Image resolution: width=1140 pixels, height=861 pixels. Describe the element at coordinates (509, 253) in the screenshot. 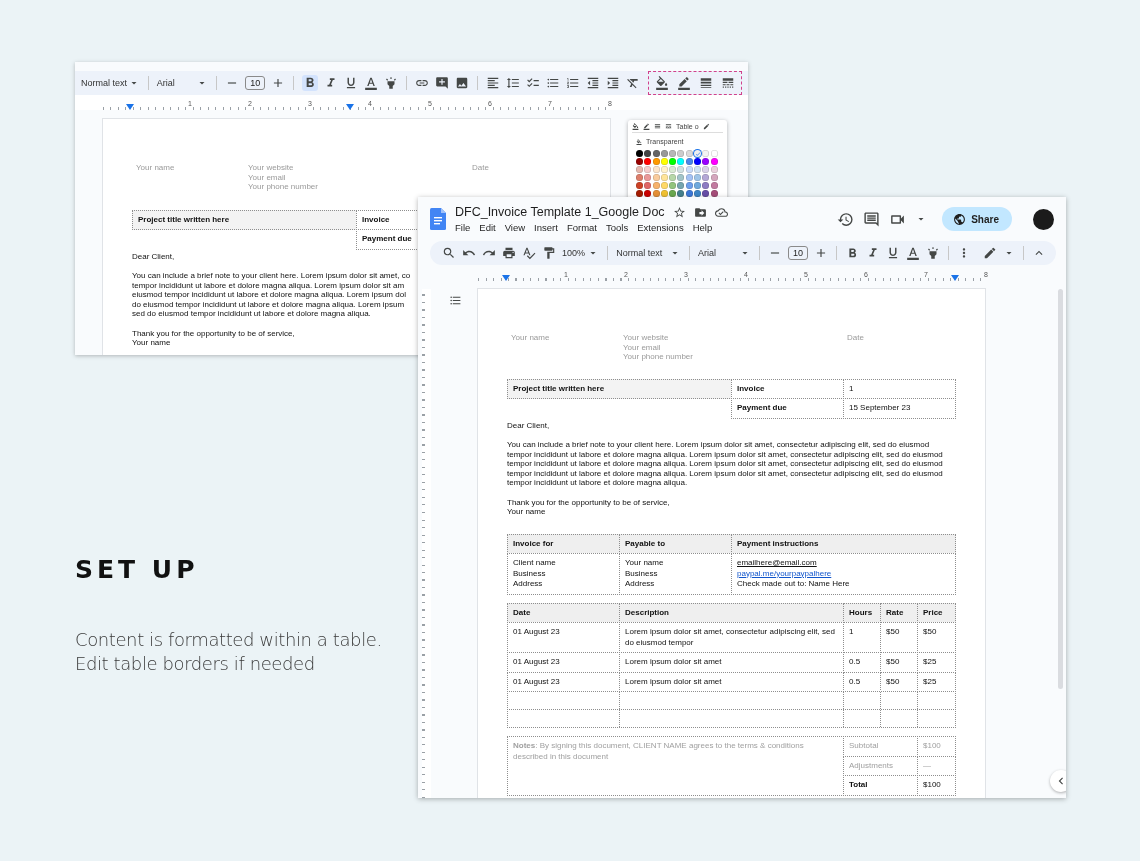

I see `print-icon` at that location.